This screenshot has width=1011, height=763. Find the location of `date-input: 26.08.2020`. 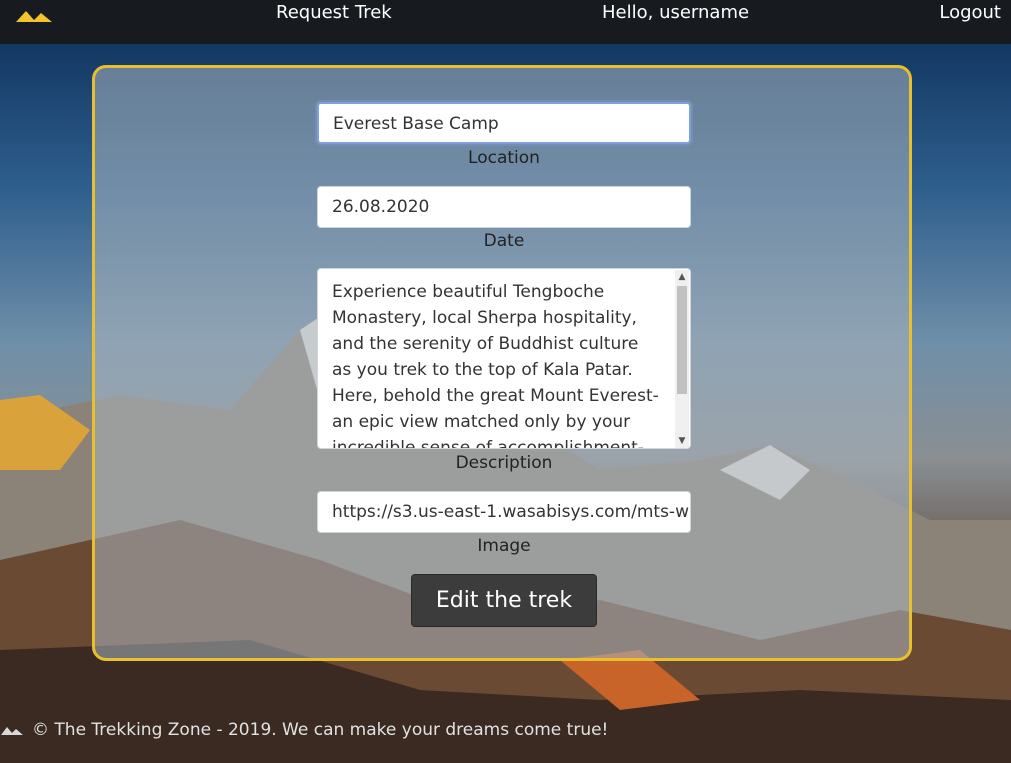

date-input: 26.08.2020 is located at coordinates (504, 207).